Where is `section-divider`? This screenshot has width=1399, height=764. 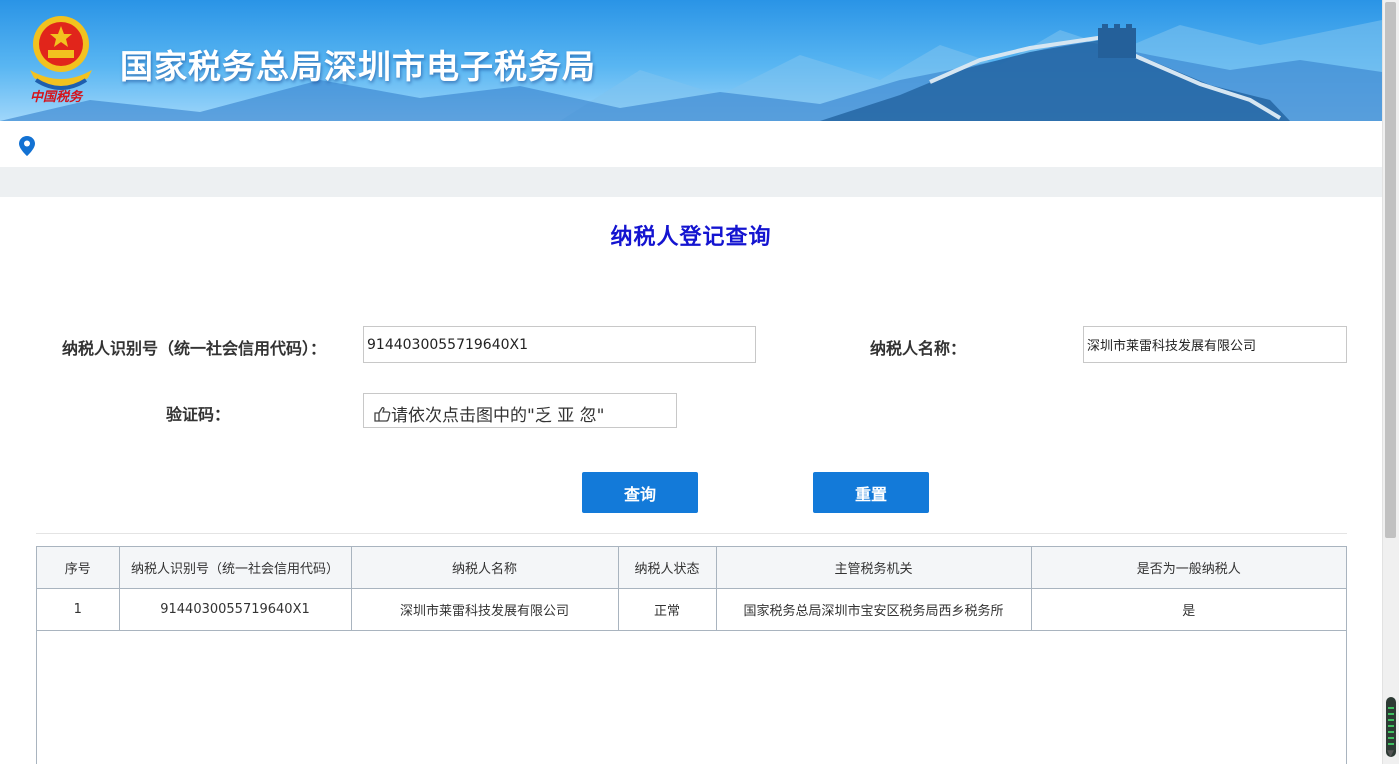 section-divider is located at coordinates (691, 533).